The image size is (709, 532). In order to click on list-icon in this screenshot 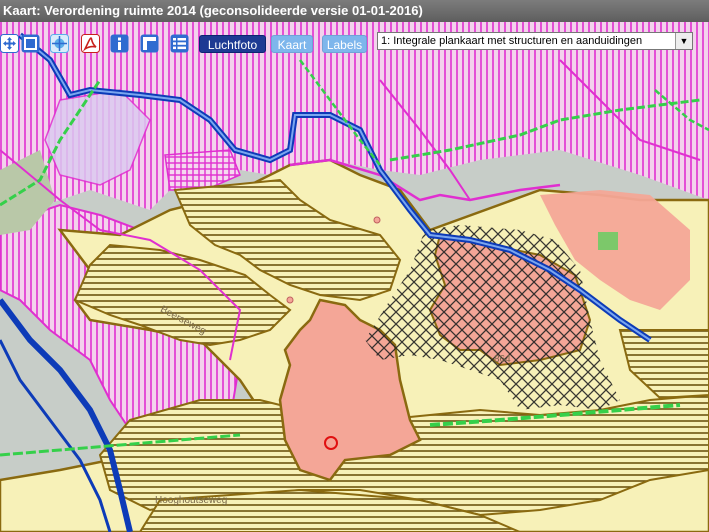, I will do `click(179, 43)`.